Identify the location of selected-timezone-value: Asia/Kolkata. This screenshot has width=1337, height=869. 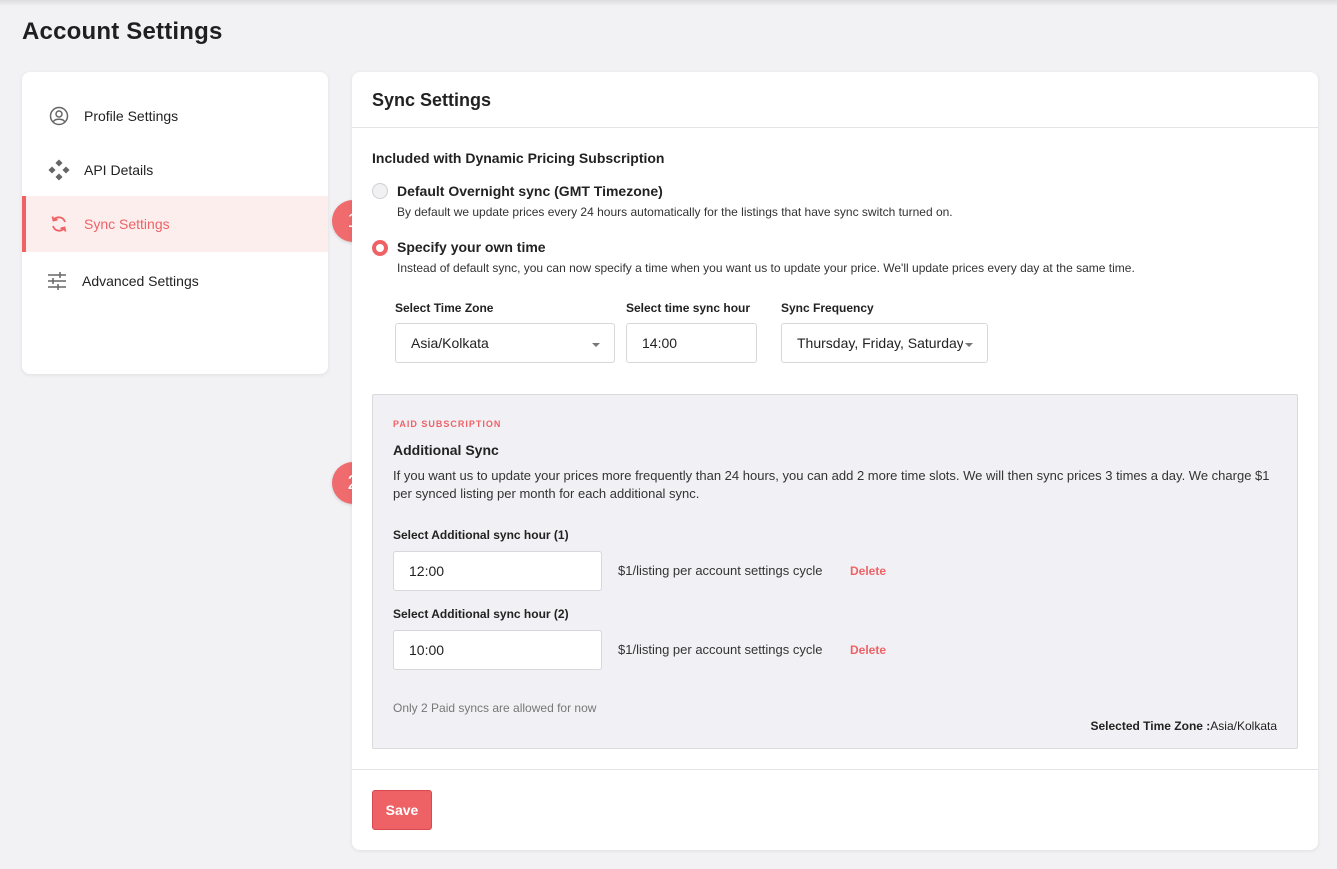
(1243, 726).